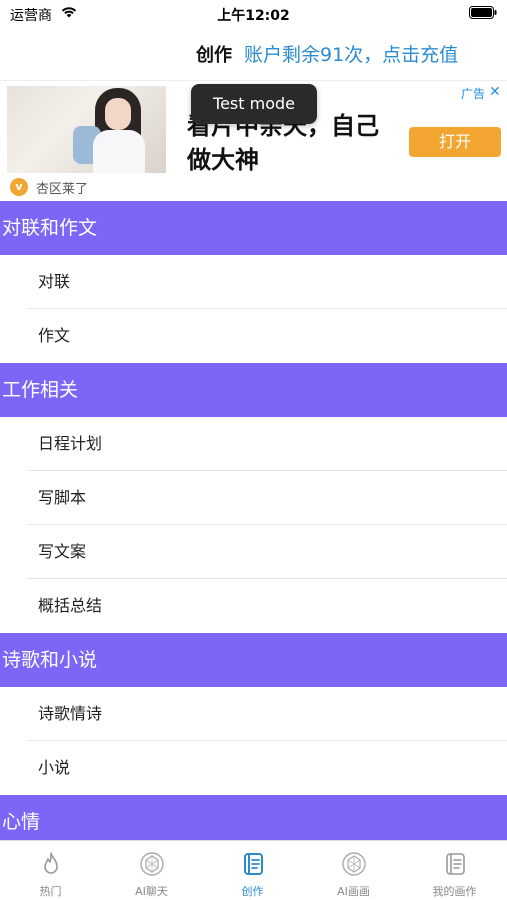 The width and height of the screenshot is (507, 900). Describe the element at coordinates (483, 12) in the screenshot. I see `battery-icon` at that location.